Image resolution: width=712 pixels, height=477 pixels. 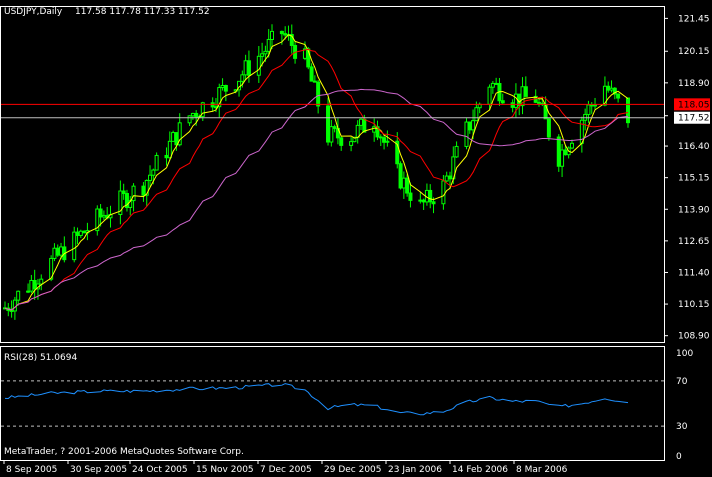 I want to click on rsi-tick-label: 30, so click(x=682, y=427).